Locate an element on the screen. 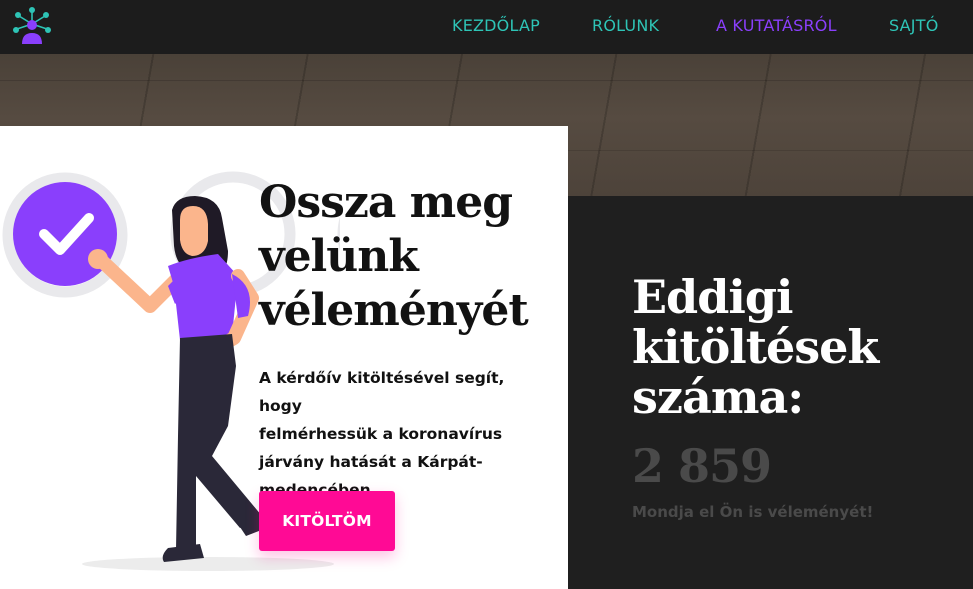 The image size is (973, 589). counter-subtitle: Mondja el Ön is véleményét! is located at coordinates (753, 512).